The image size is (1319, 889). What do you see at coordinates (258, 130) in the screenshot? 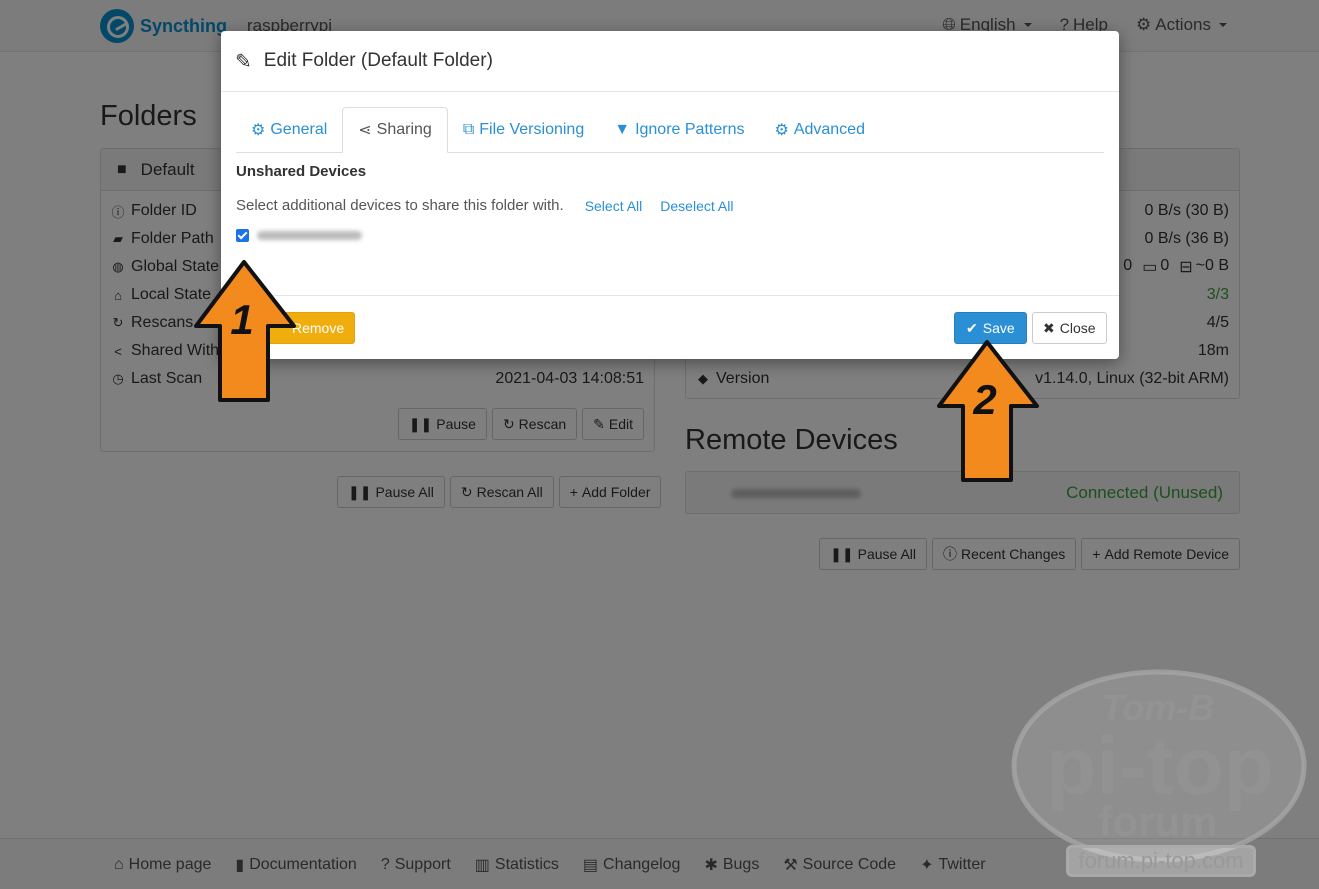
I see `gear-icon: ⚙` at bounding box center [258, 130].